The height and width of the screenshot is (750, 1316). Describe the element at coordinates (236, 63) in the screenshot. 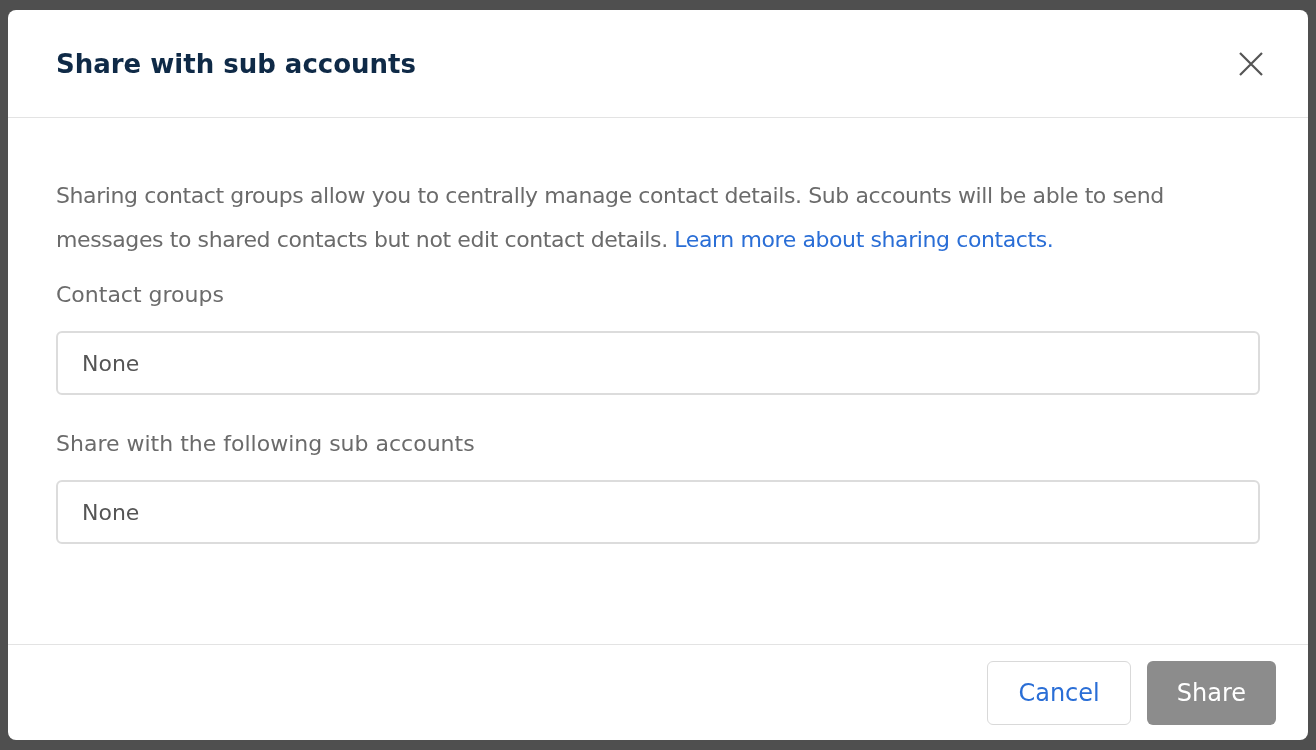

I see `dialog-title: Share with sub accounts` at that location.